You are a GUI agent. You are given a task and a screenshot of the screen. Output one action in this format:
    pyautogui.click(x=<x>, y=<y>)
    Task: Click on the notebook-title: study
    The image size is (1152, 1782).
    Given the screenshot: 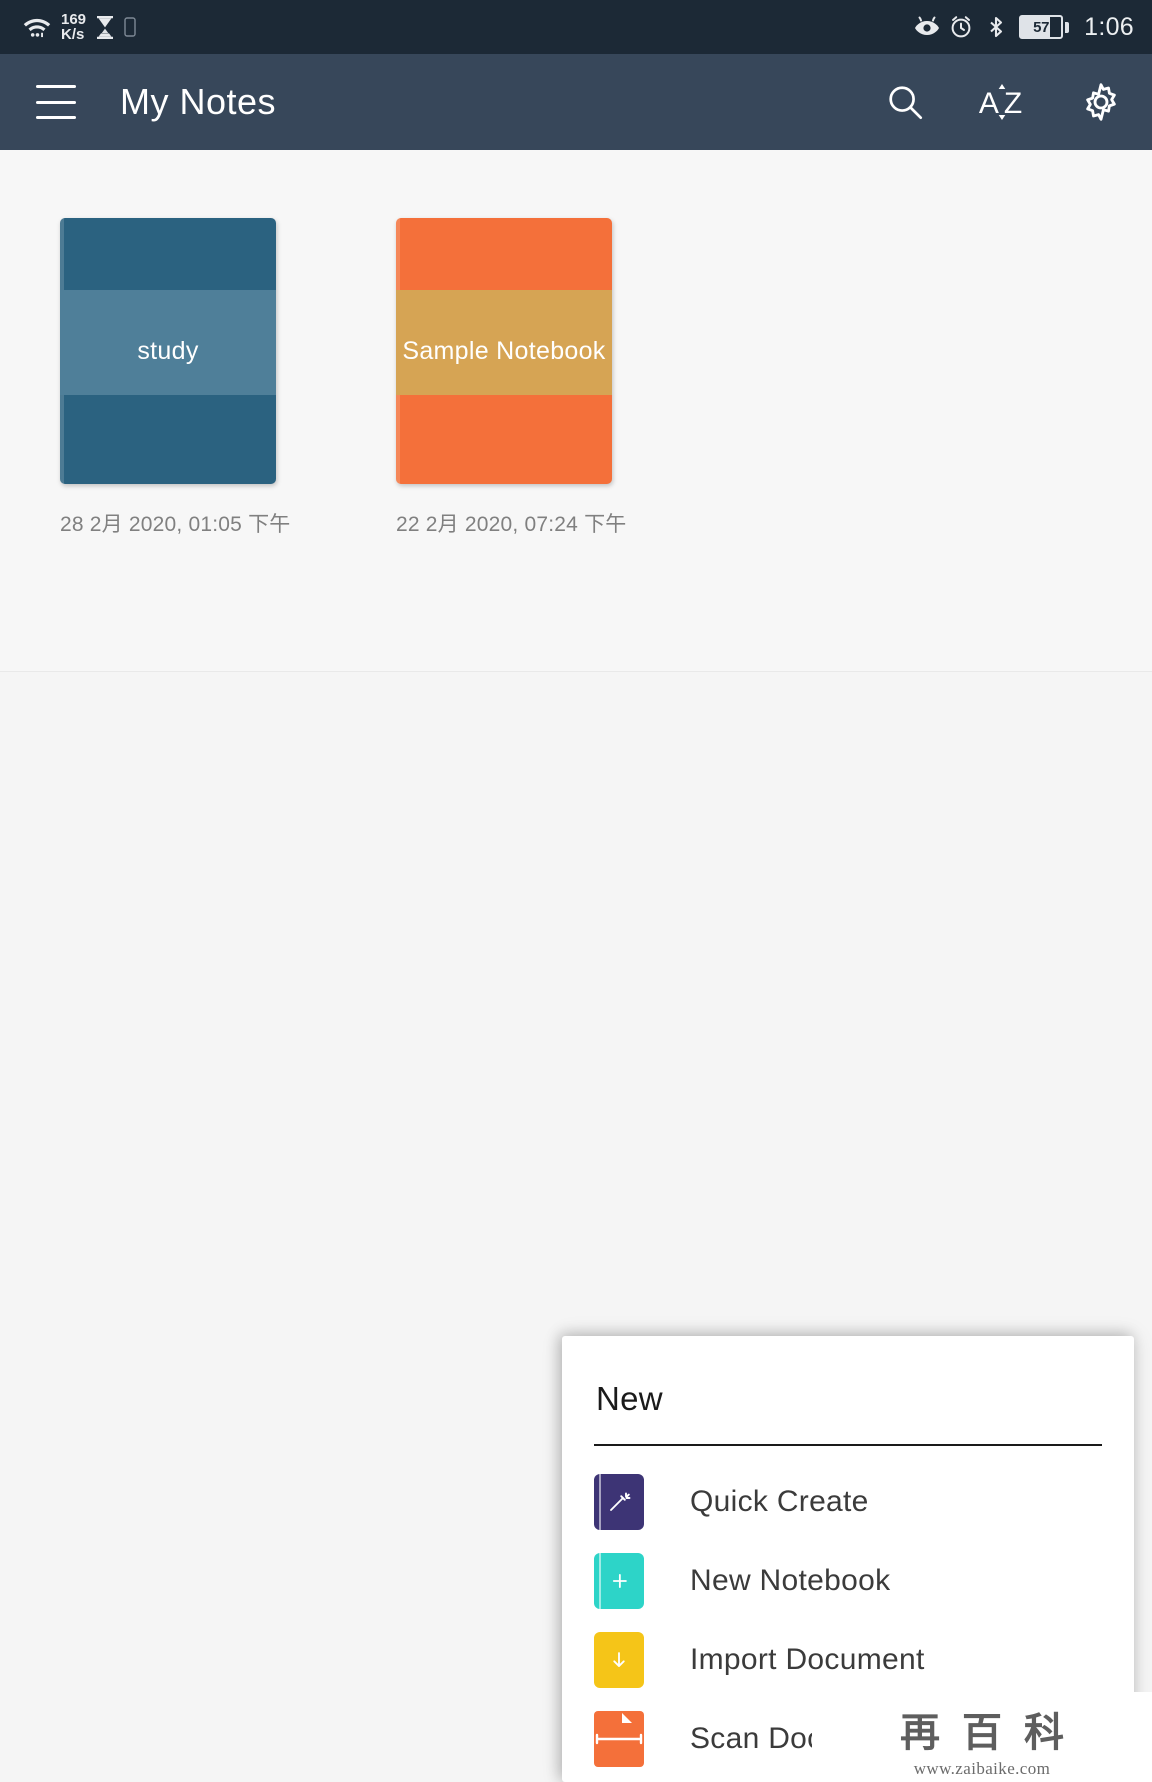 What is the action you would take?
    pyautogui.click(x=168, y=350)
    